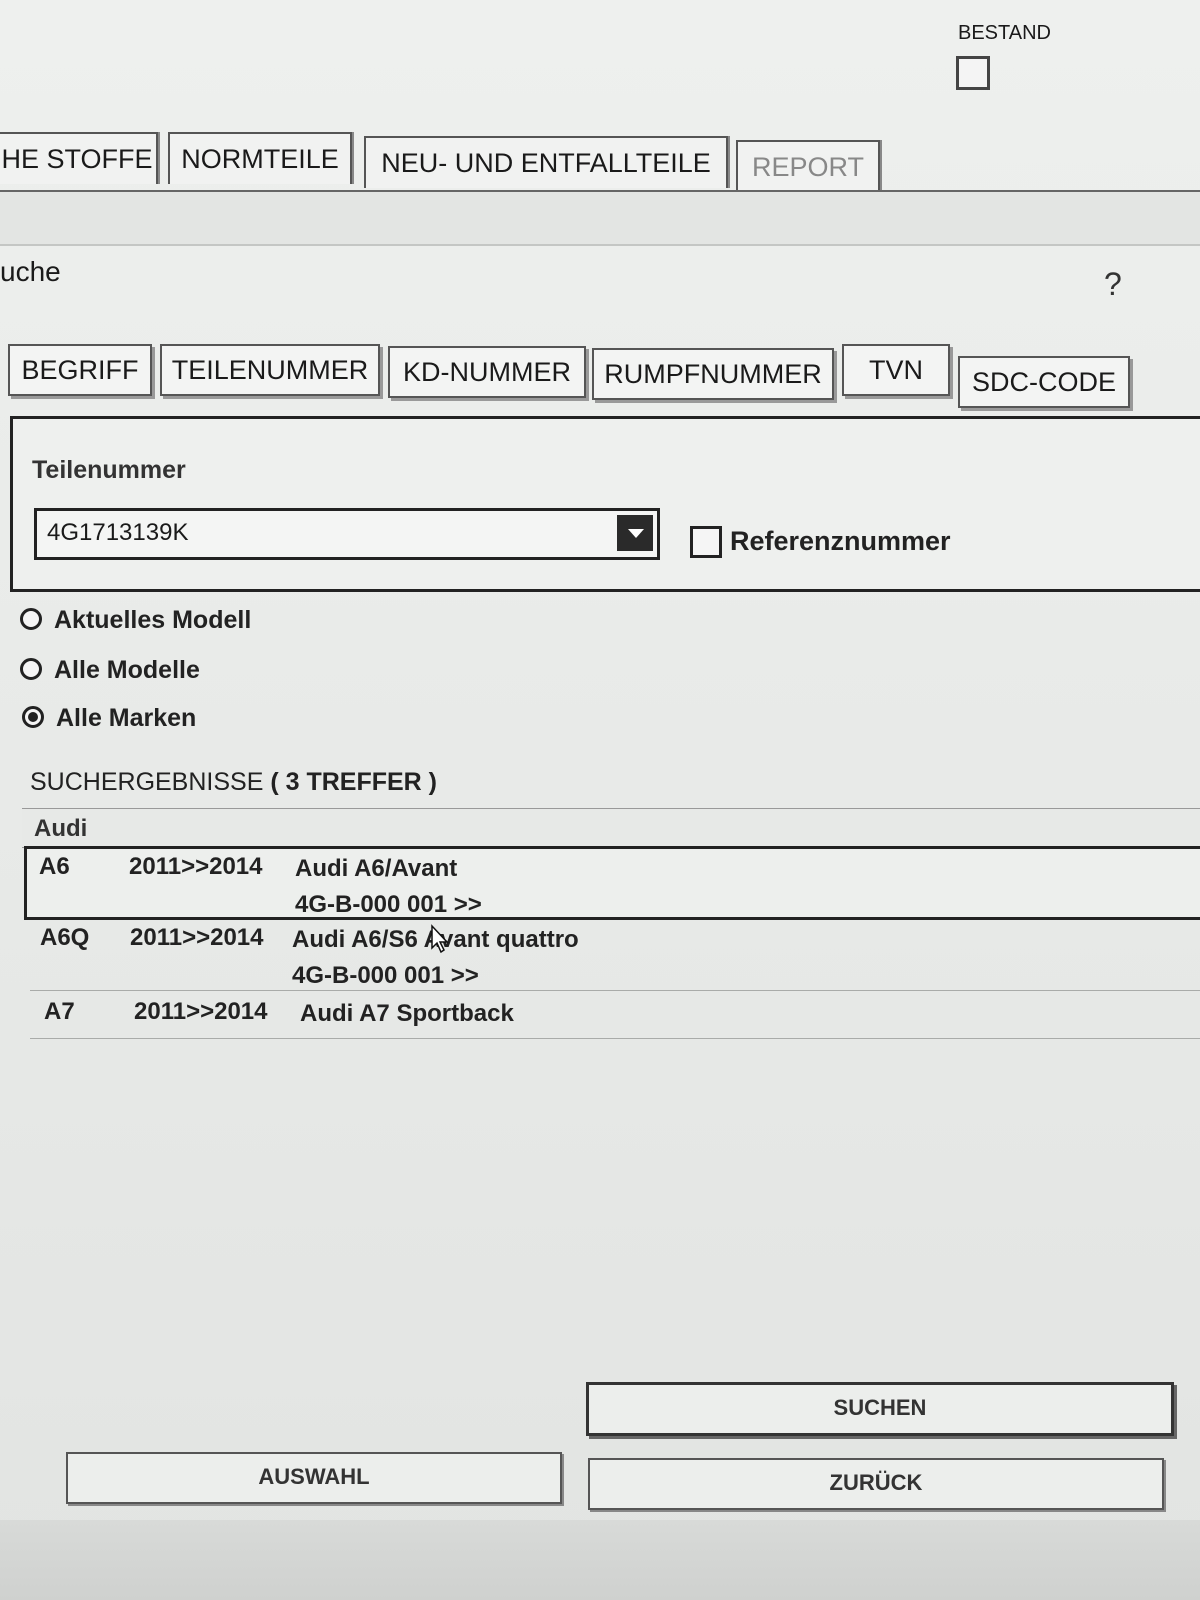  Describe the element at coordinates (118, 532) in the screenshot. I see `teilenummer-value: 4G1713139K` at that location.